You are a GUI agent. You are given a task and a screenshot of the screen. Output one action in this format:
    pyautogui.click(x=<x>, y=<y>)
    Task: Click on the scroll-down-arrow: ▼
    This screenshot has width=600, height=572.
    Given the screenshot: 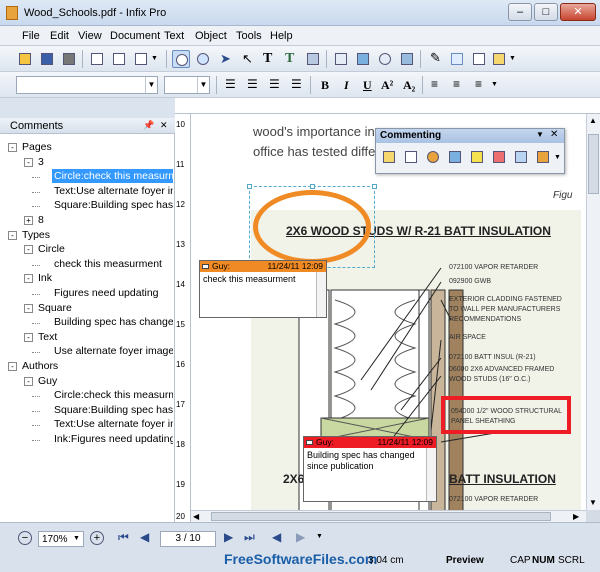 What is the action you would take?
    pyautogui.click(x=593, y=502)
    